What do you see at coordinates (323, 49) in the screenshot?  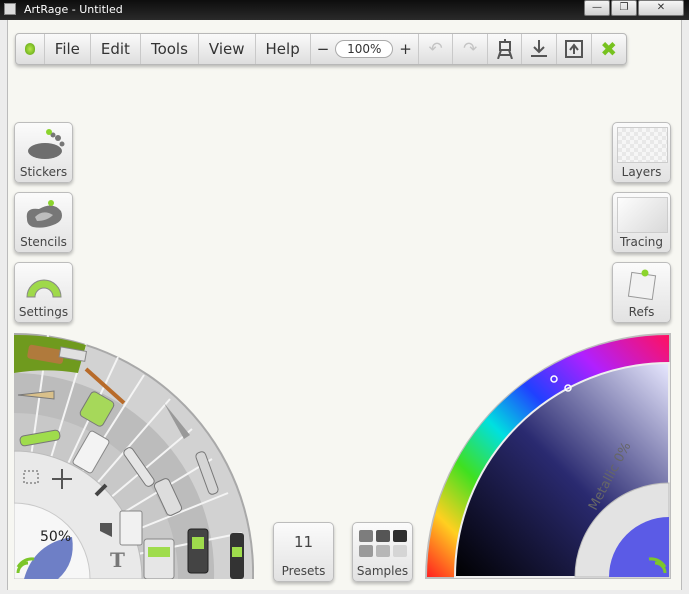 I see `zoom-out-button: −` at bounding box center [323, 49].